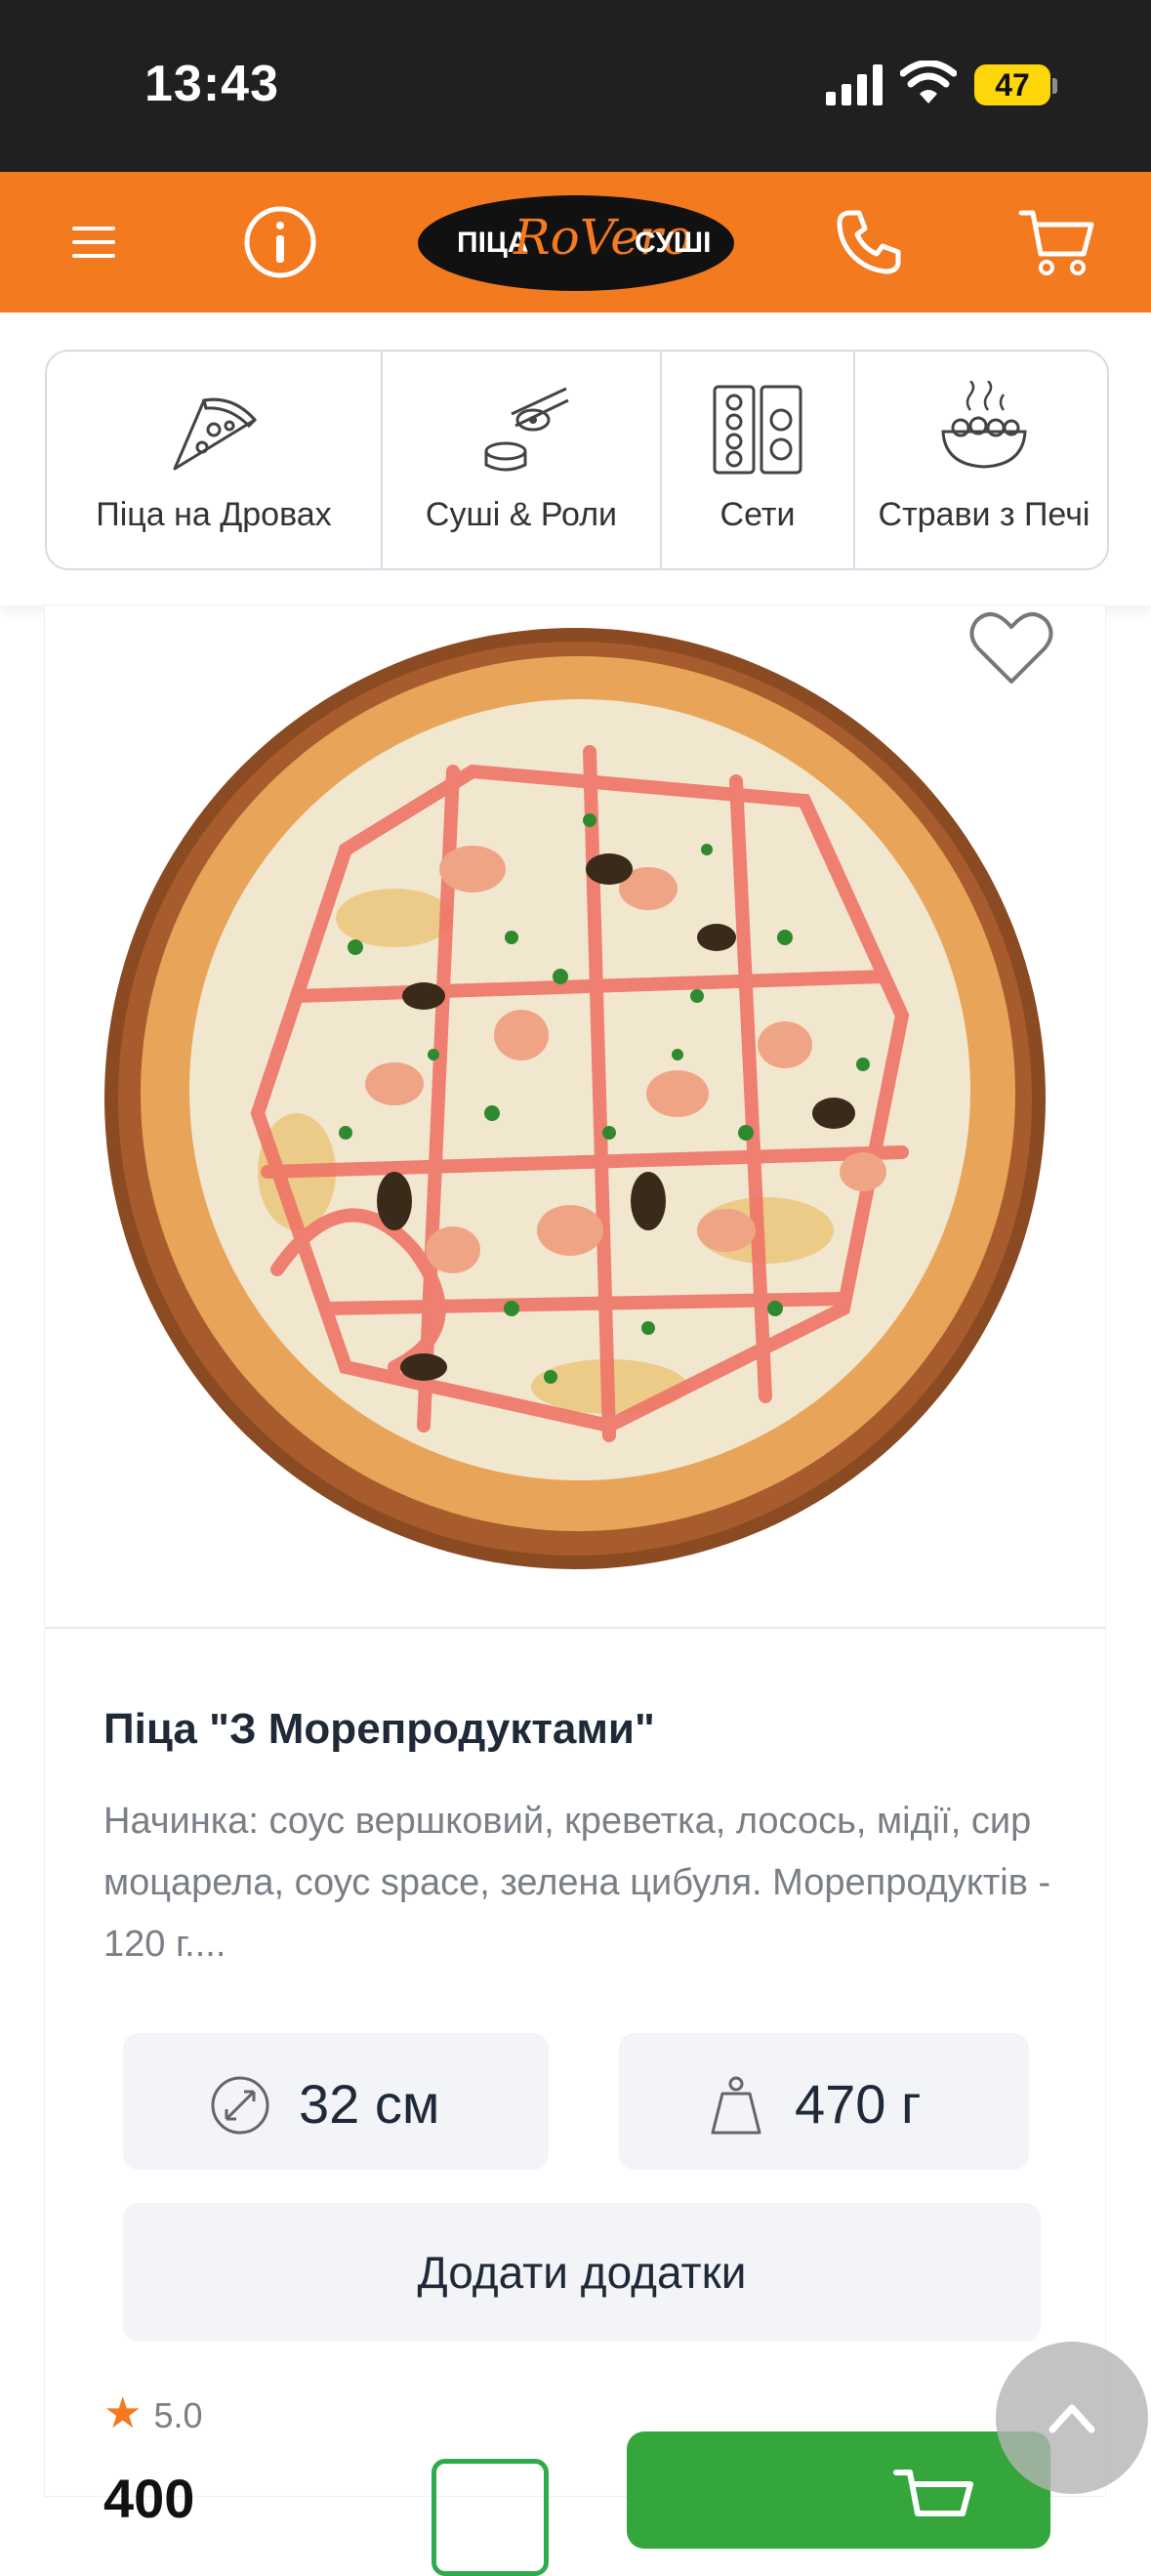 The height and width of the screenshot is (2576, 1151). What do you see at coordinates (1011, 646) in the screenshot?
I see `favorite-heart-icon` at bounding box center [1011, 646].